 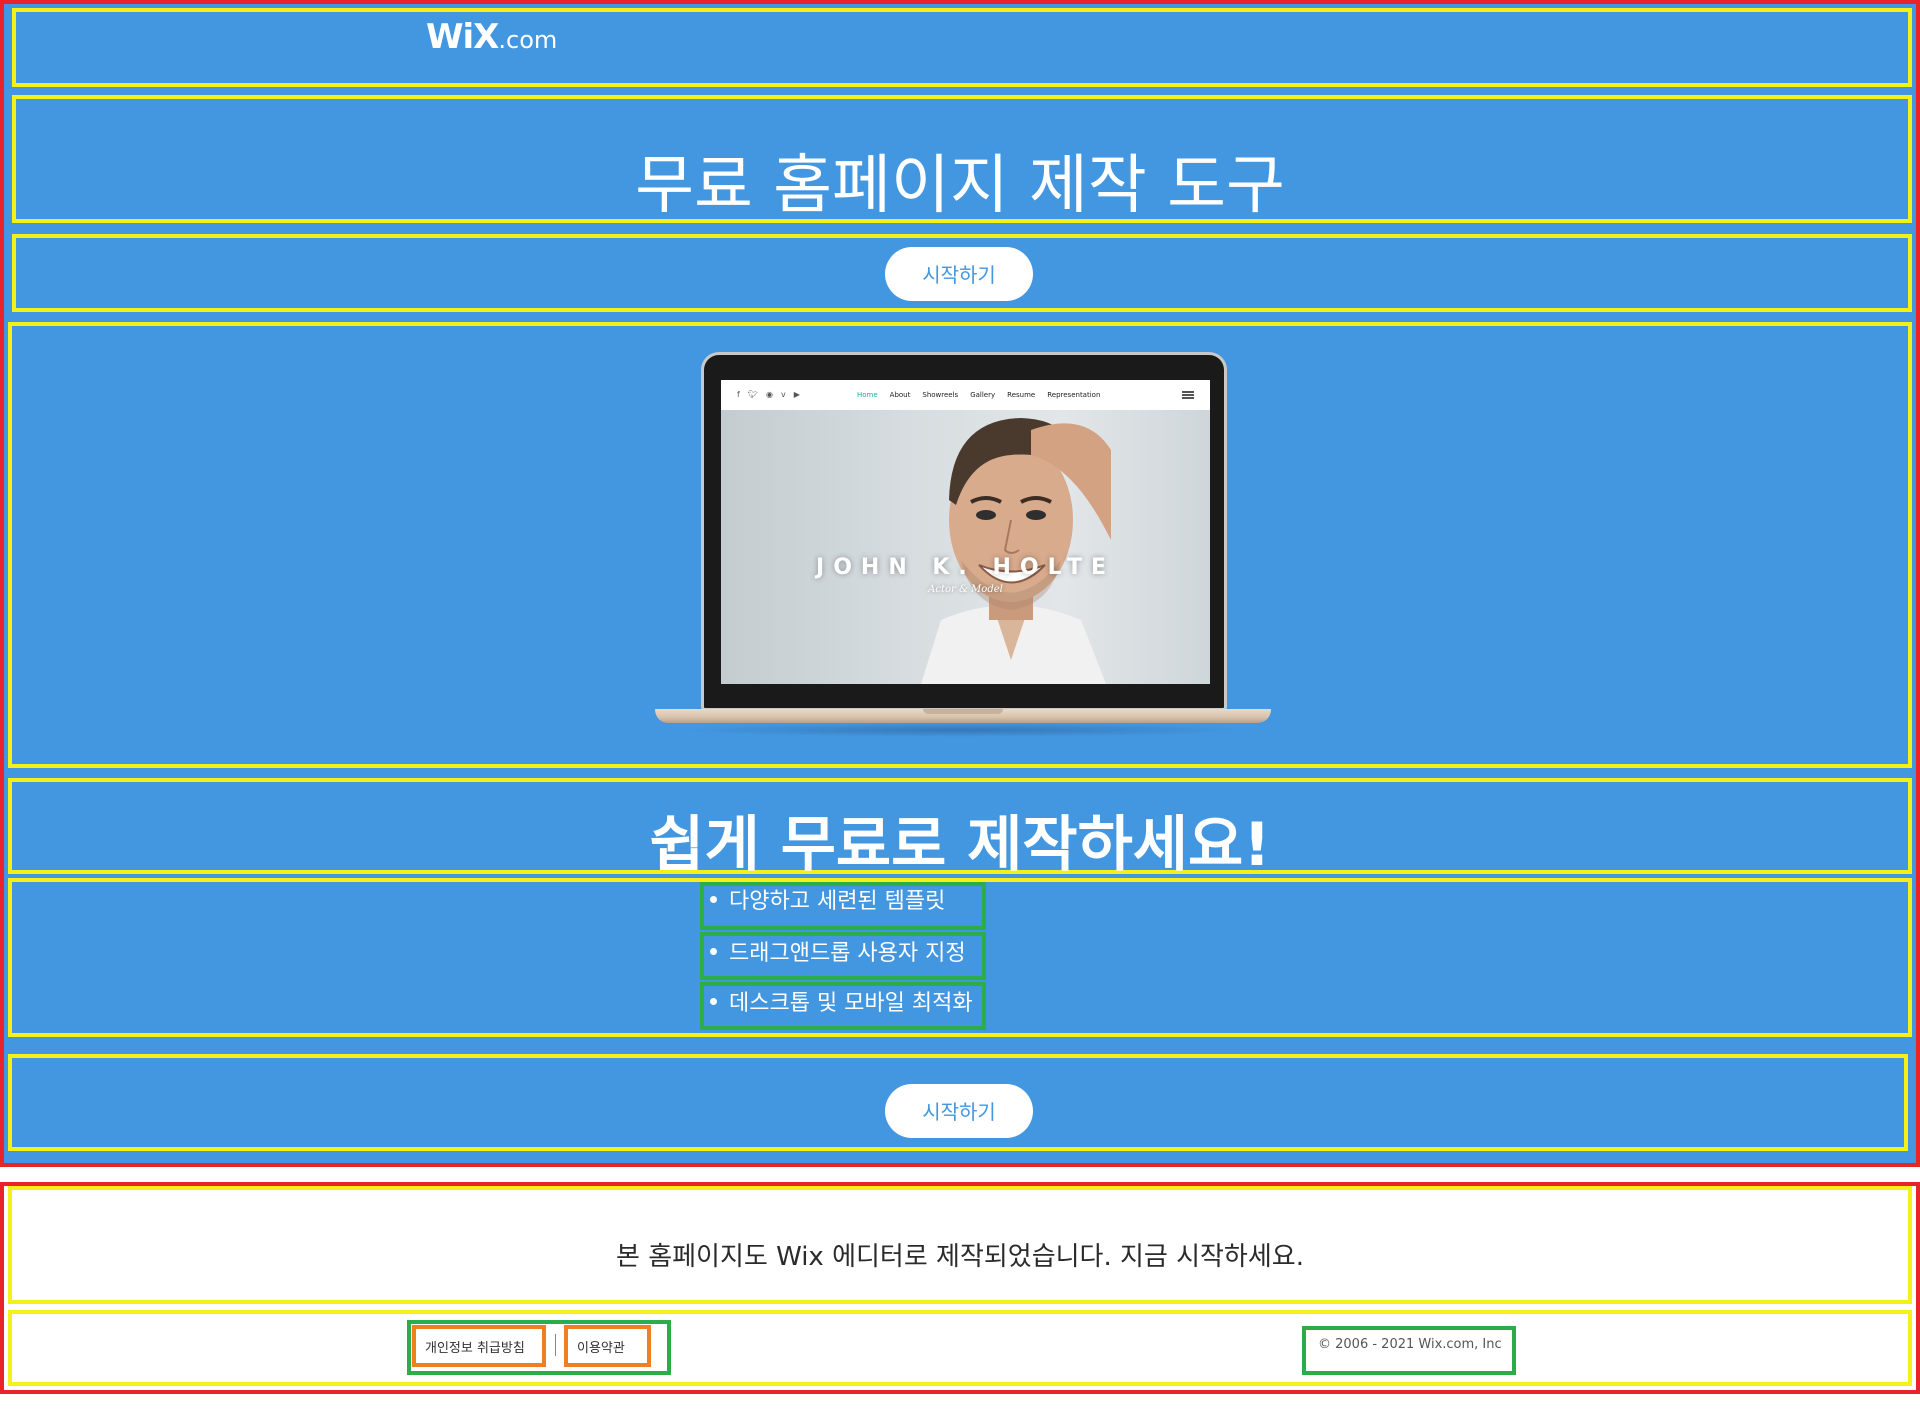 I want to click on preview-menu-home: Home, so click(x=867, y=395).